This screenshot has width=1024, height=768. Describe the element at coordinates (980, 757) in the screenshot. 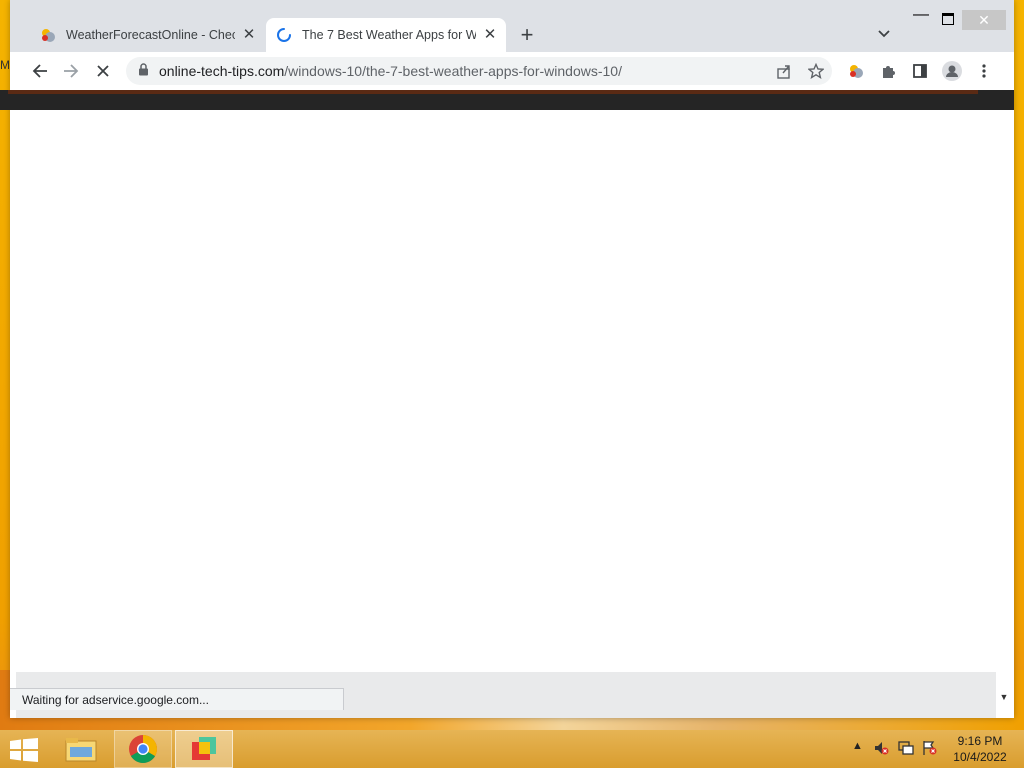

I see `clock-date: 10/4/2022` at that location.